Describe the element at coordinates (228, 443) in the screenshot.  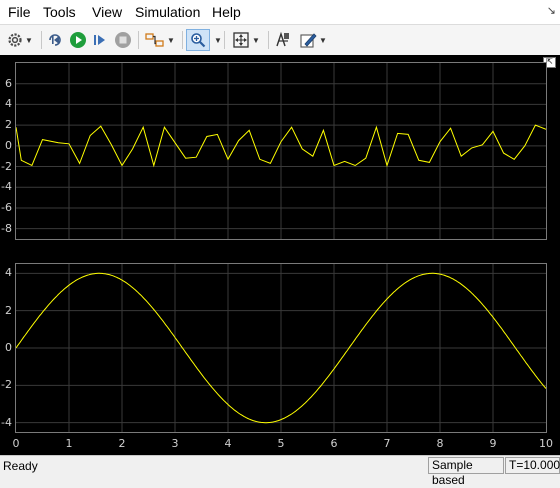
I see `xtick-label: 4` at that location.